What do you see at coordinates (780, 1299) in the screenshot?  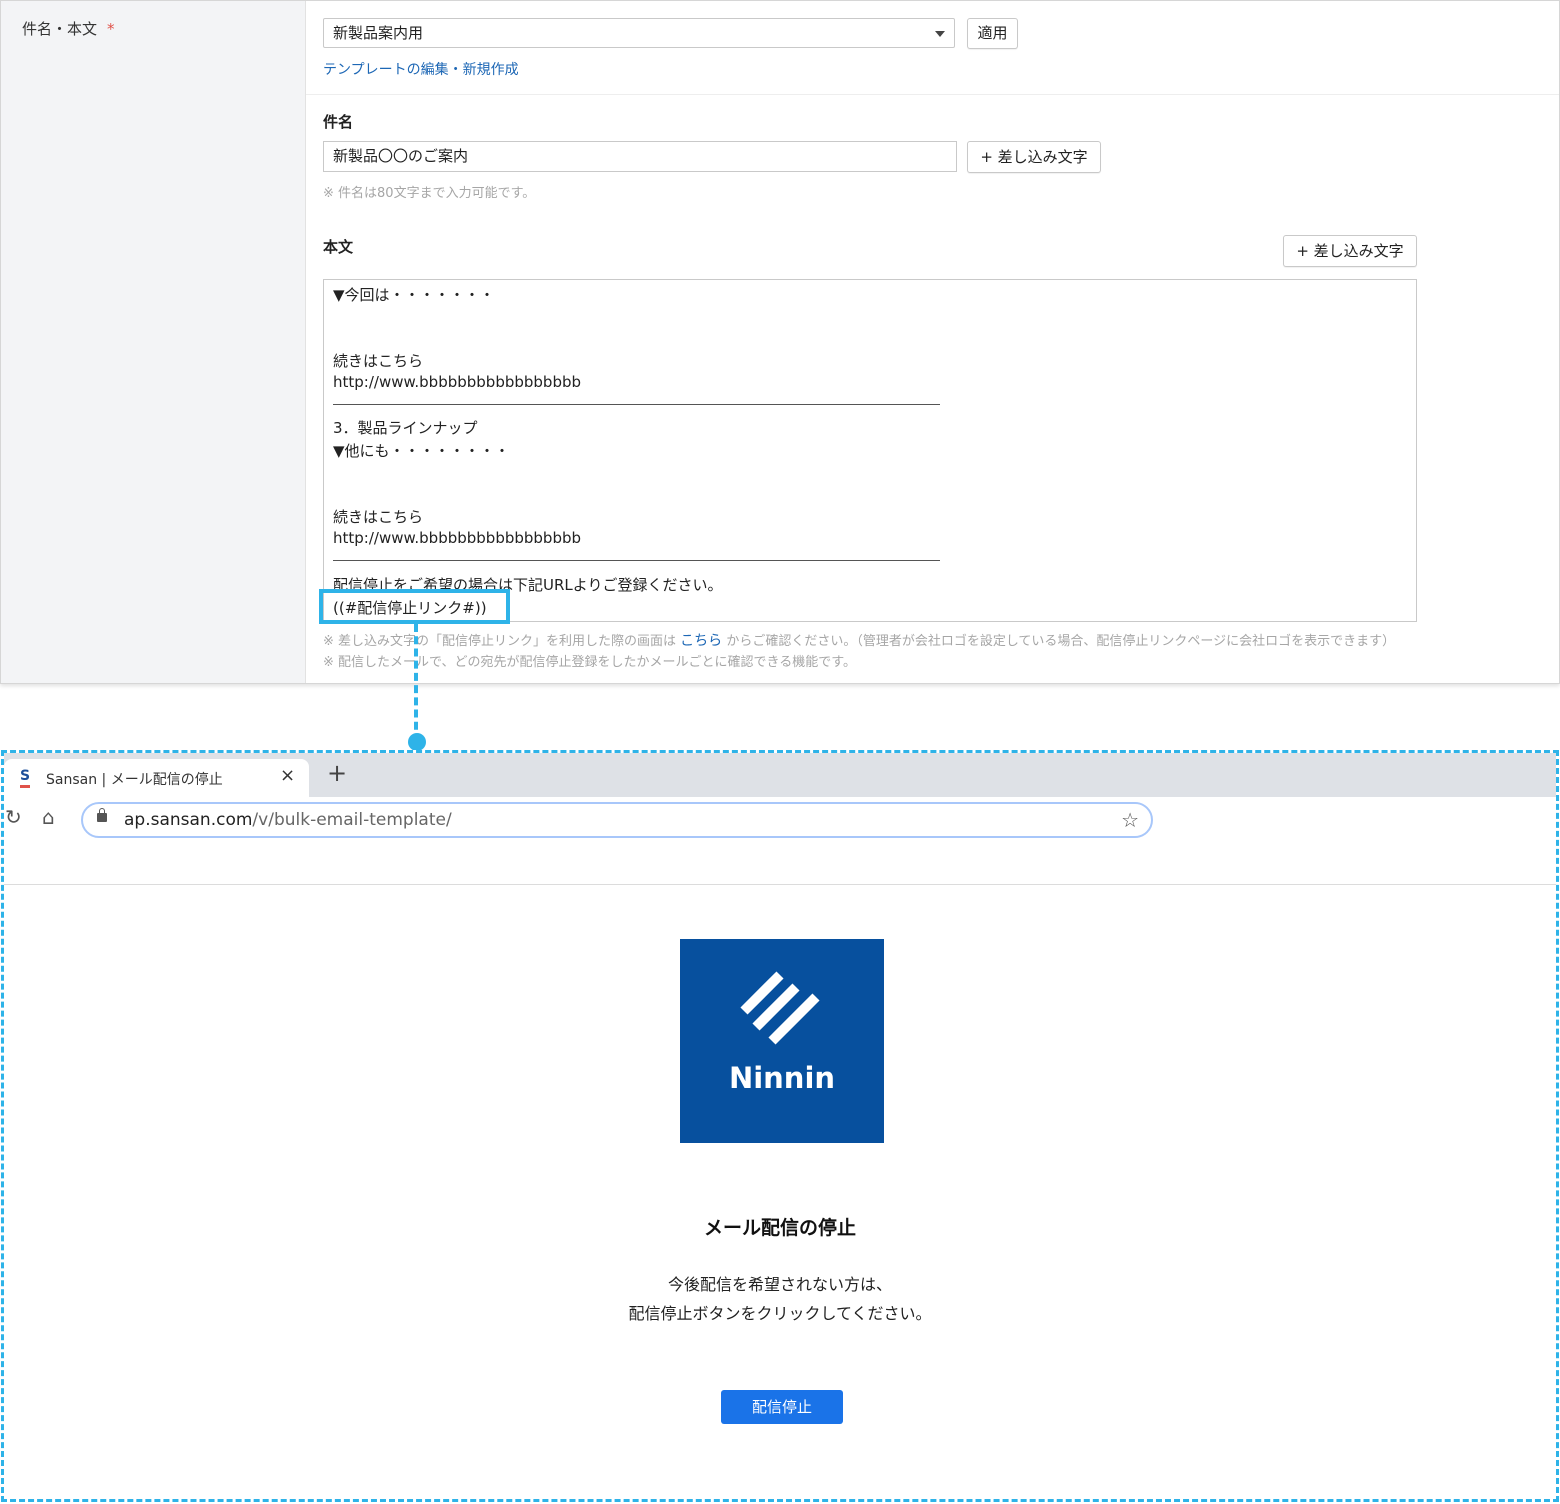 I see `unsubscribe-description: 今後配信を希望されない方は、 配信停止ボタンをクリックしてください。` at bounding box center [780, 1299].